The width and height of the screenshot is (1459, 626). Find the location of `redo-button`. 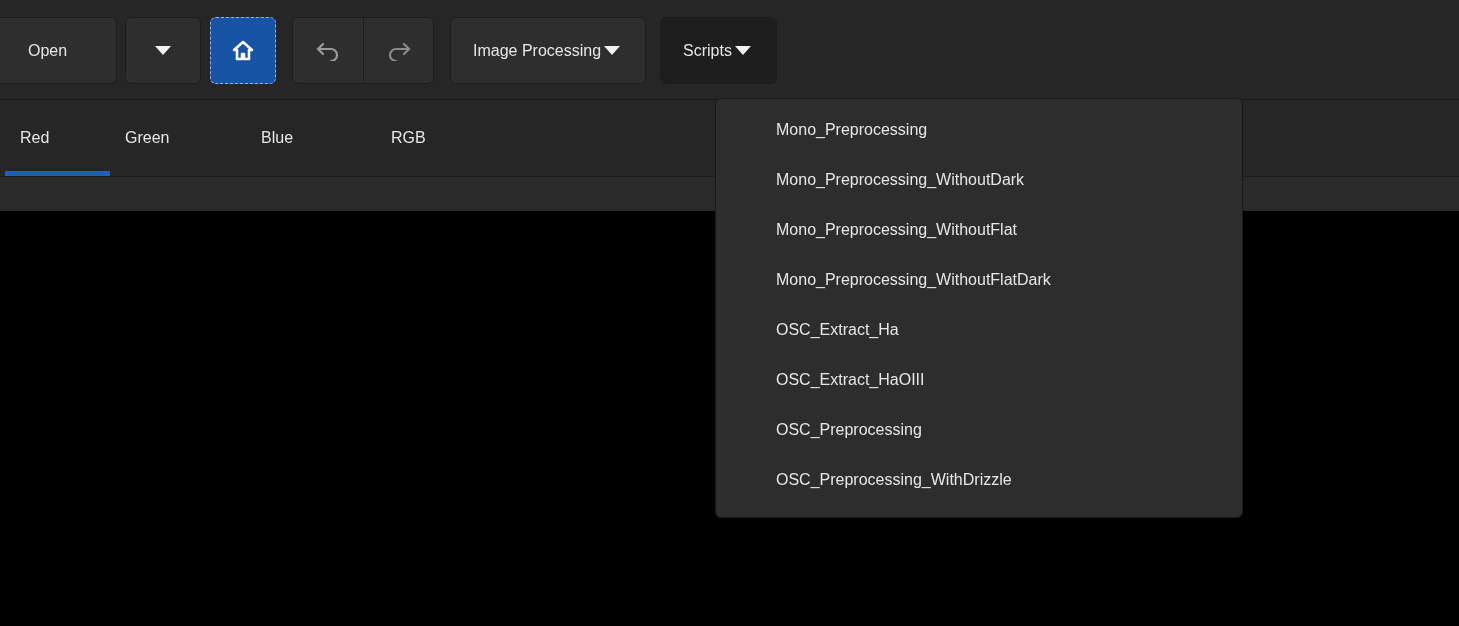

redo-button is located at coordinates (398, 50).